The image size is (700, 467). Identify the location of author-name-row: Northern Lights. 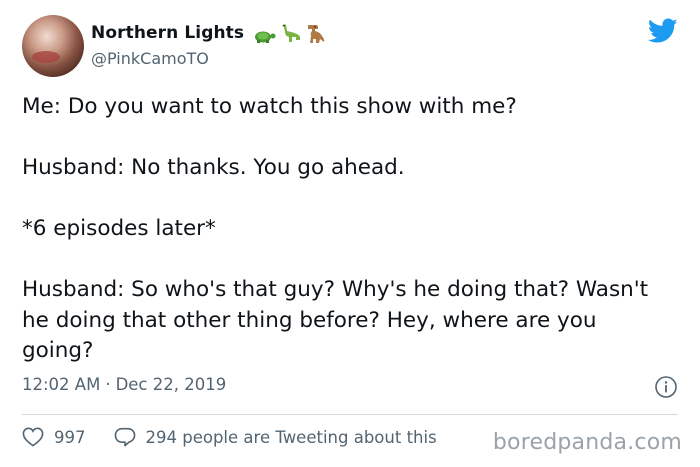
(208, 33).